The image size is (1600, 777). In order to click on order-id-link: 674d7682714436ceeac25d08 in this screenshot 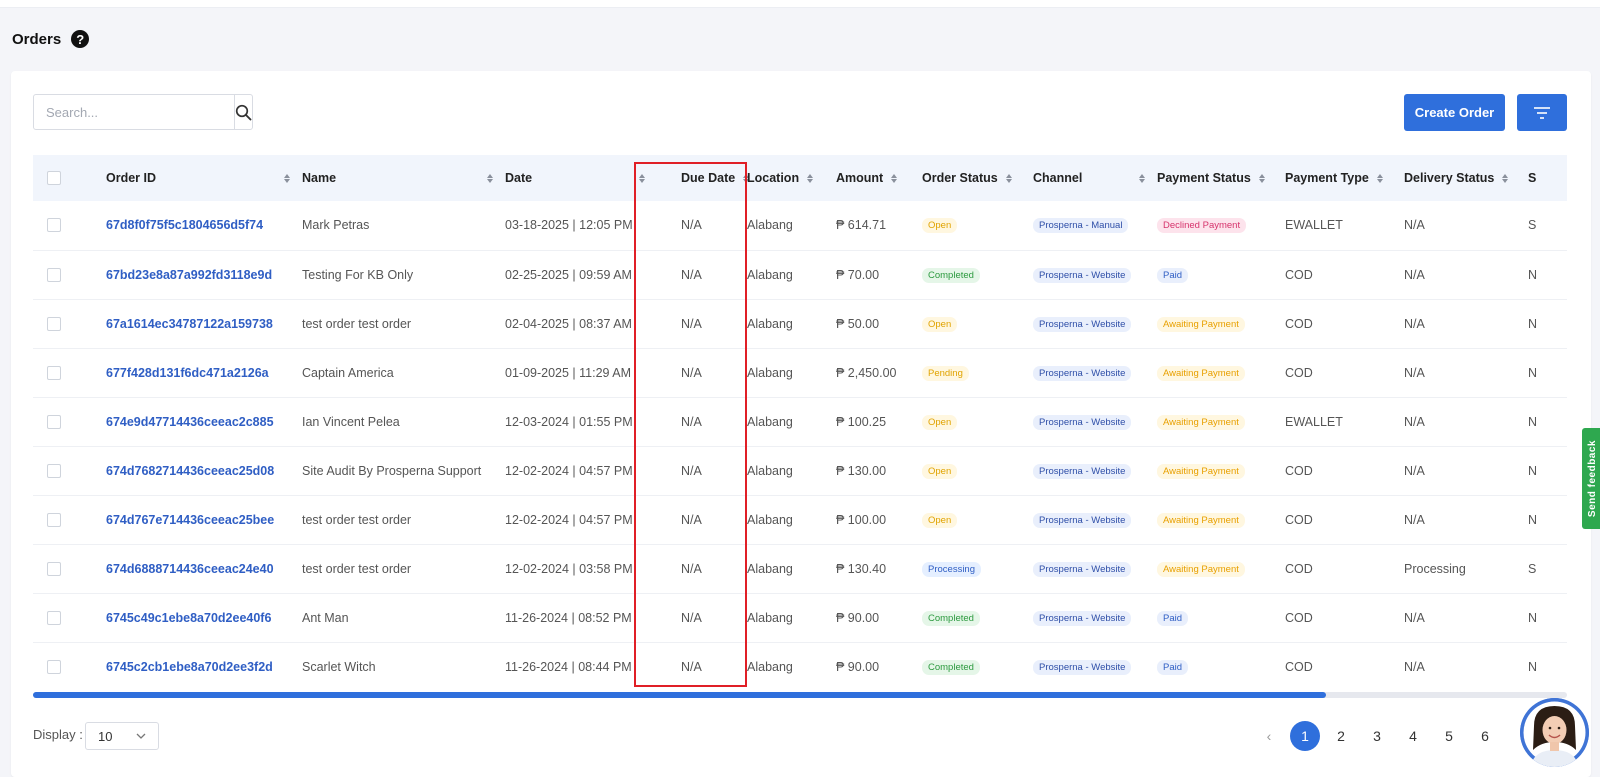, I will do `click(204, 470)`.